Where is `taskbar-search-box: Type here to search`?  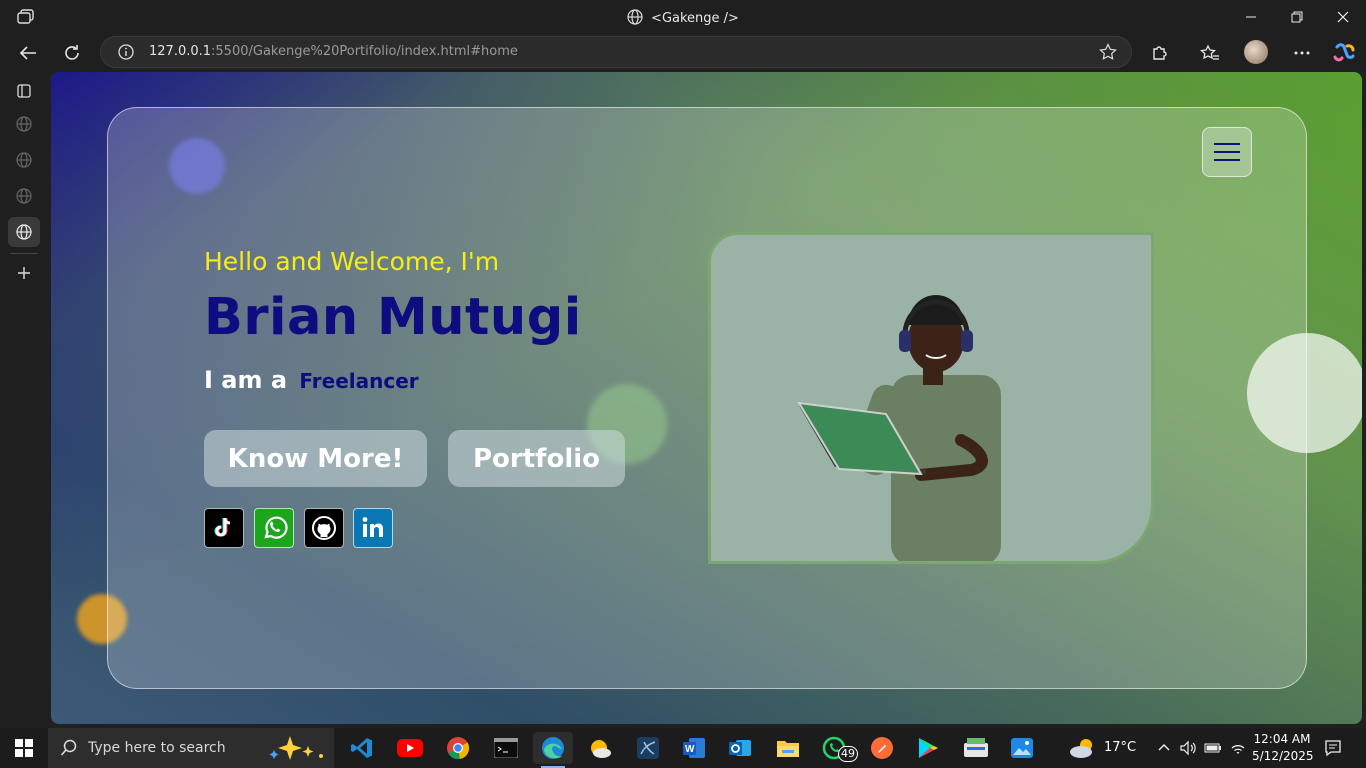 taskbar-search-box: Type here to search is located at coordinates (191, 748).